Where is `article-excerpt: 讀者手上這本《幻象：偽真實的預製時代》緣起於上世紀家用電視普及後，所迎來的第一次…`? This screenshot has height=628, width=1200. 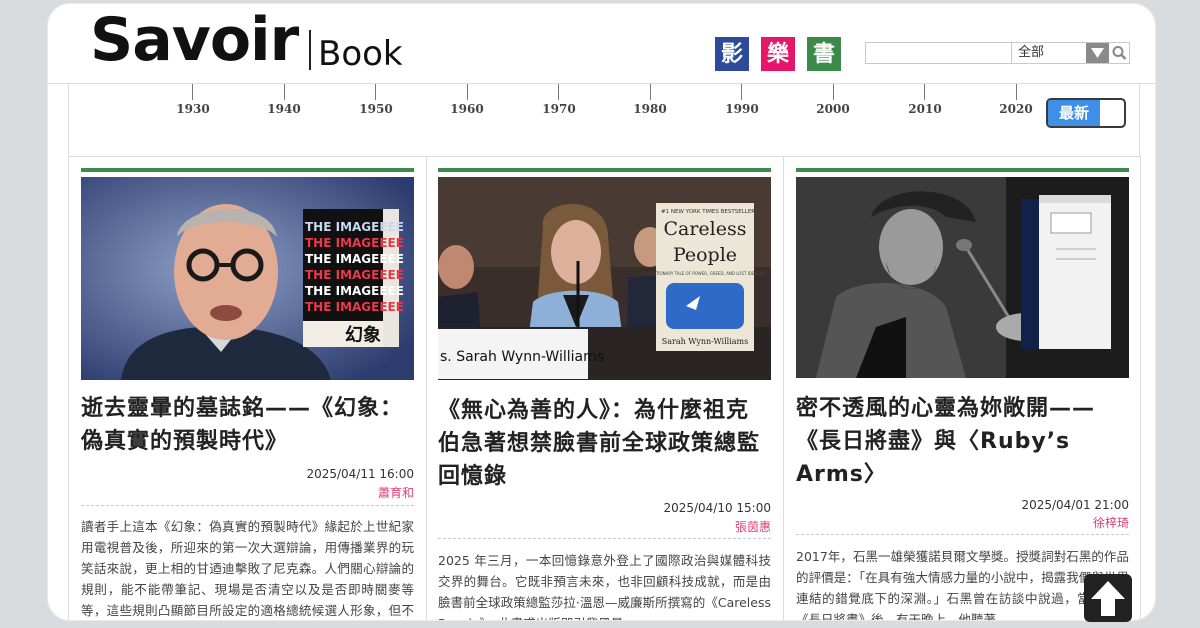 article-excerpt: 讀者手上這本《幻象：偽真實的預製時代》緣起於上世紀家用電視普及後，所迎來的第一次… is located at coordinates (247, 568).